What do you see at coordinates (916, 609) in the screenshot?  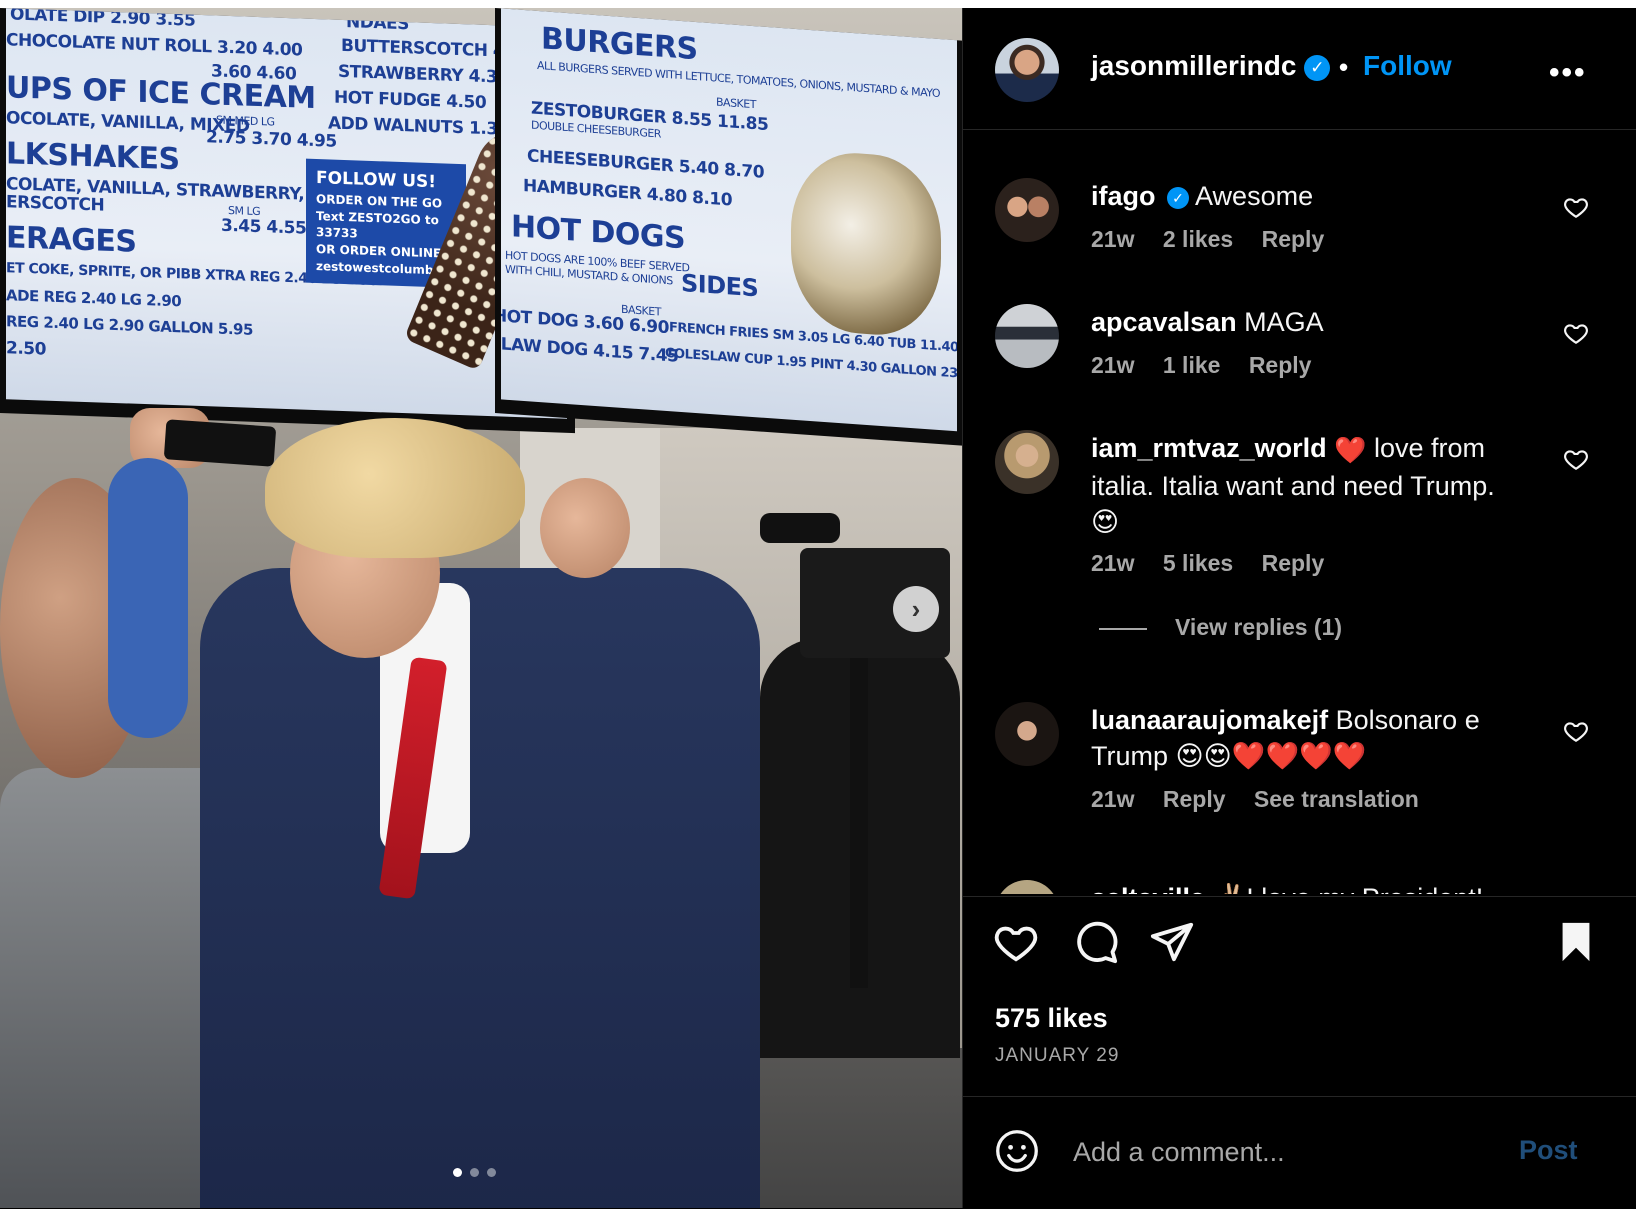 I see `carousel-next-button: ›` at bounding box center [916, 609].